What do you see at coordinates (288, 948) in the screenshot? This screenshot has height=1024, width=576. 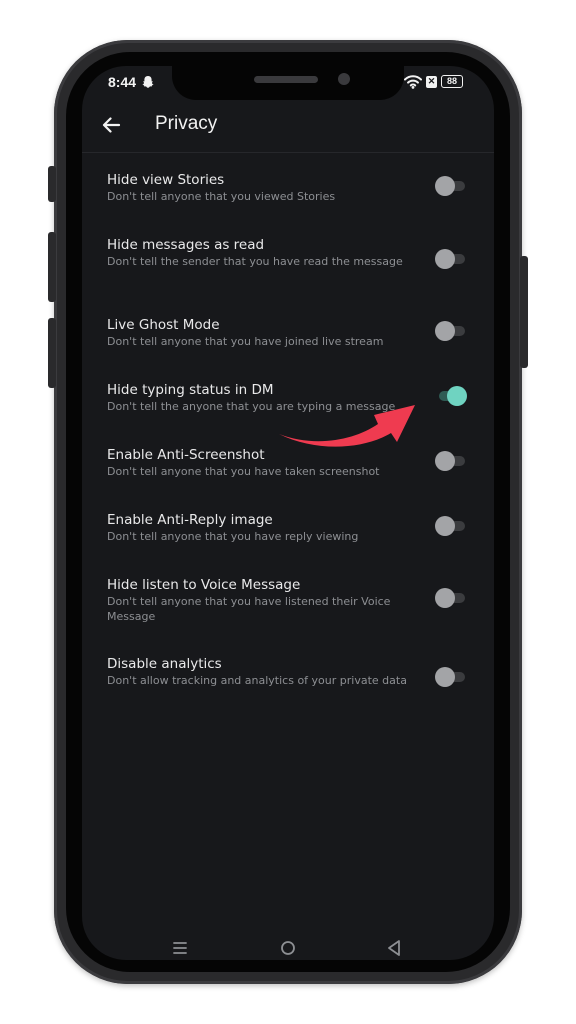 I see `home-circle-icon` at bounding box center [288, 948].